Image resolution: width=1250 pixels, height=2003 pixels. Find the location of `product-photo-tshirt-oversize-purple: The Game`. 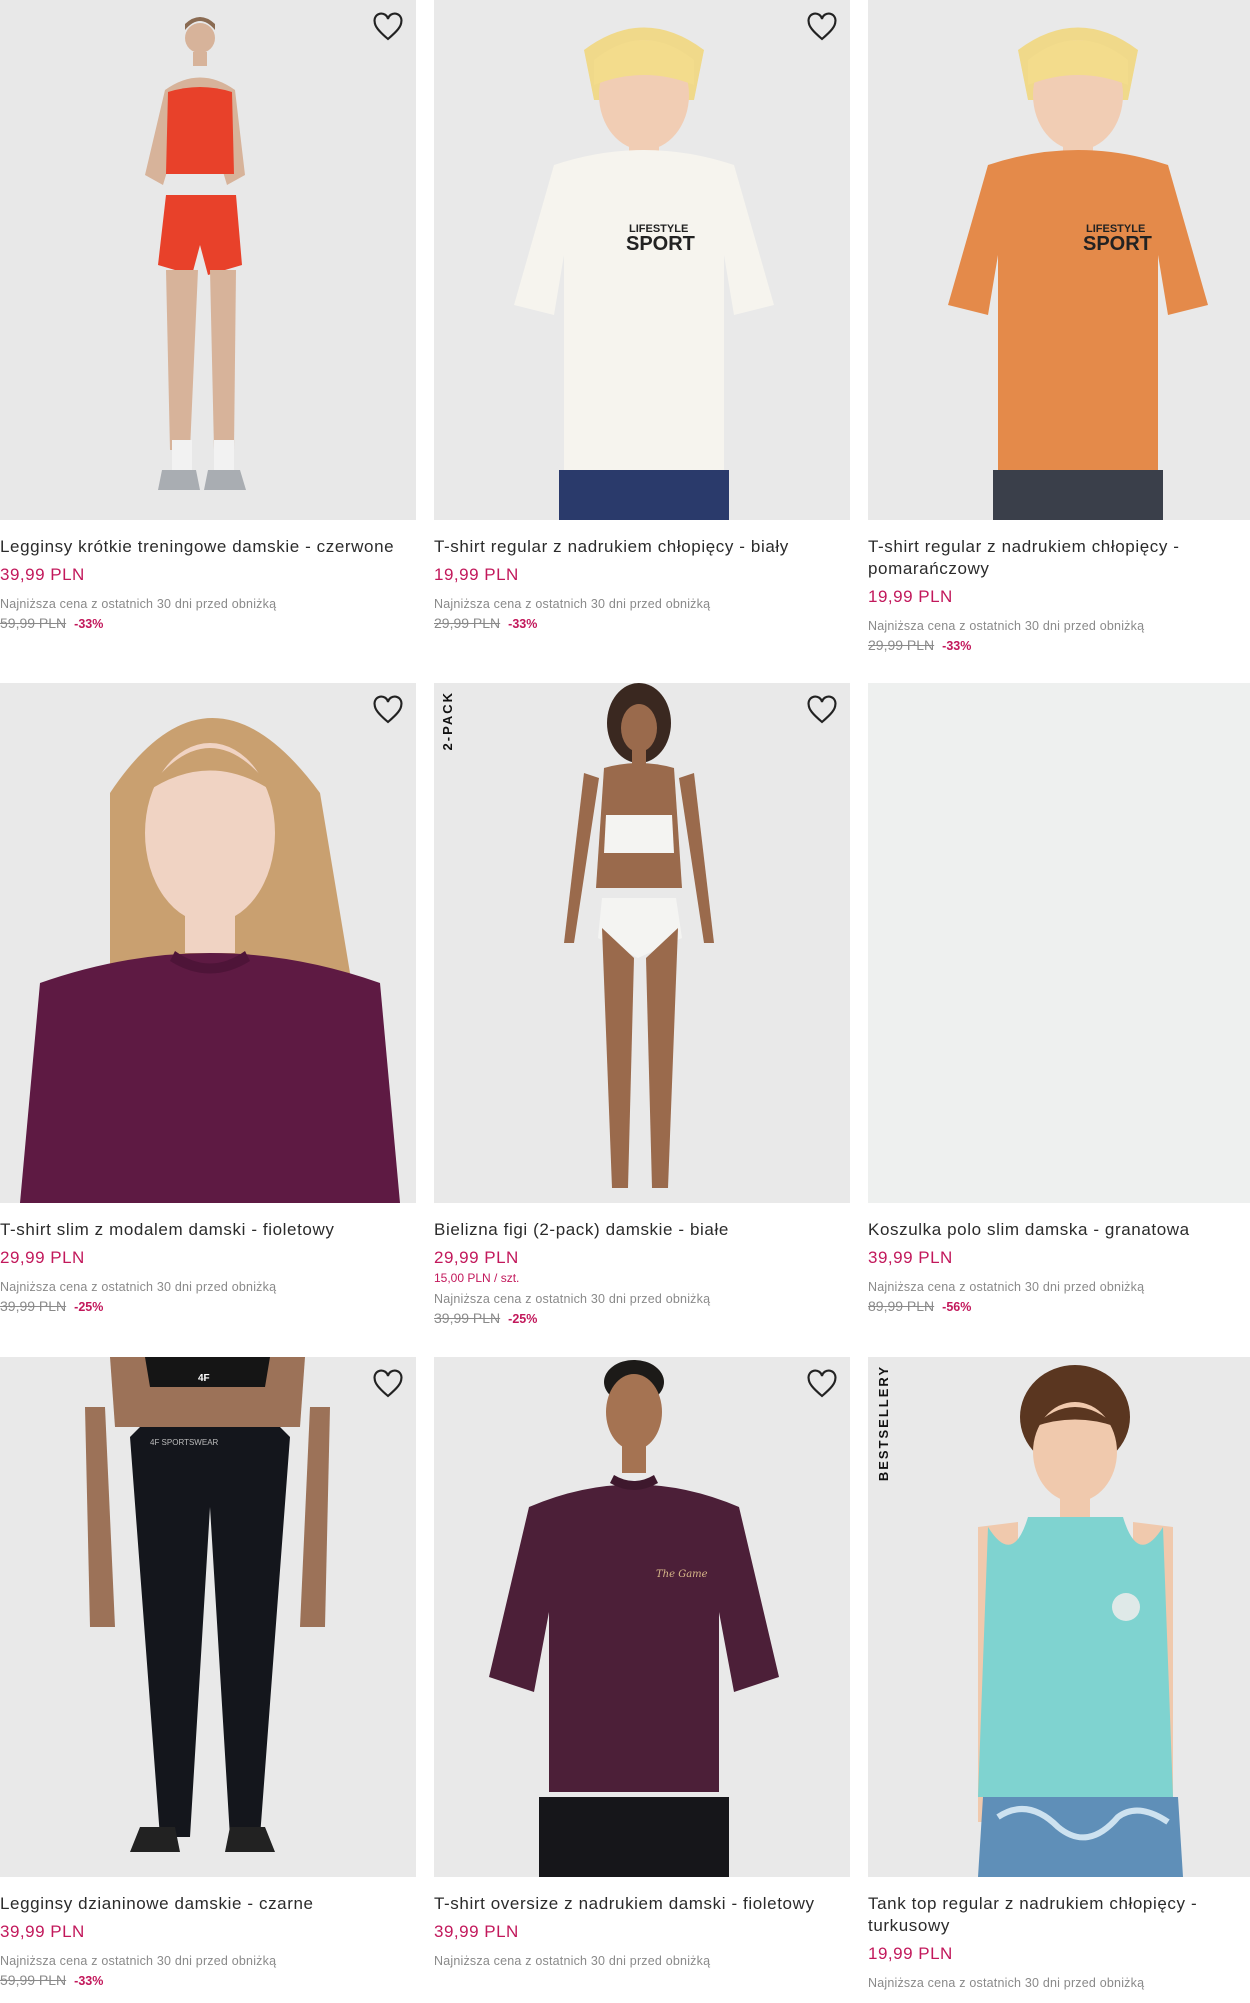

product-photo-tshirt-oversize-purple: The Game is located at coordinates (642, 1617).